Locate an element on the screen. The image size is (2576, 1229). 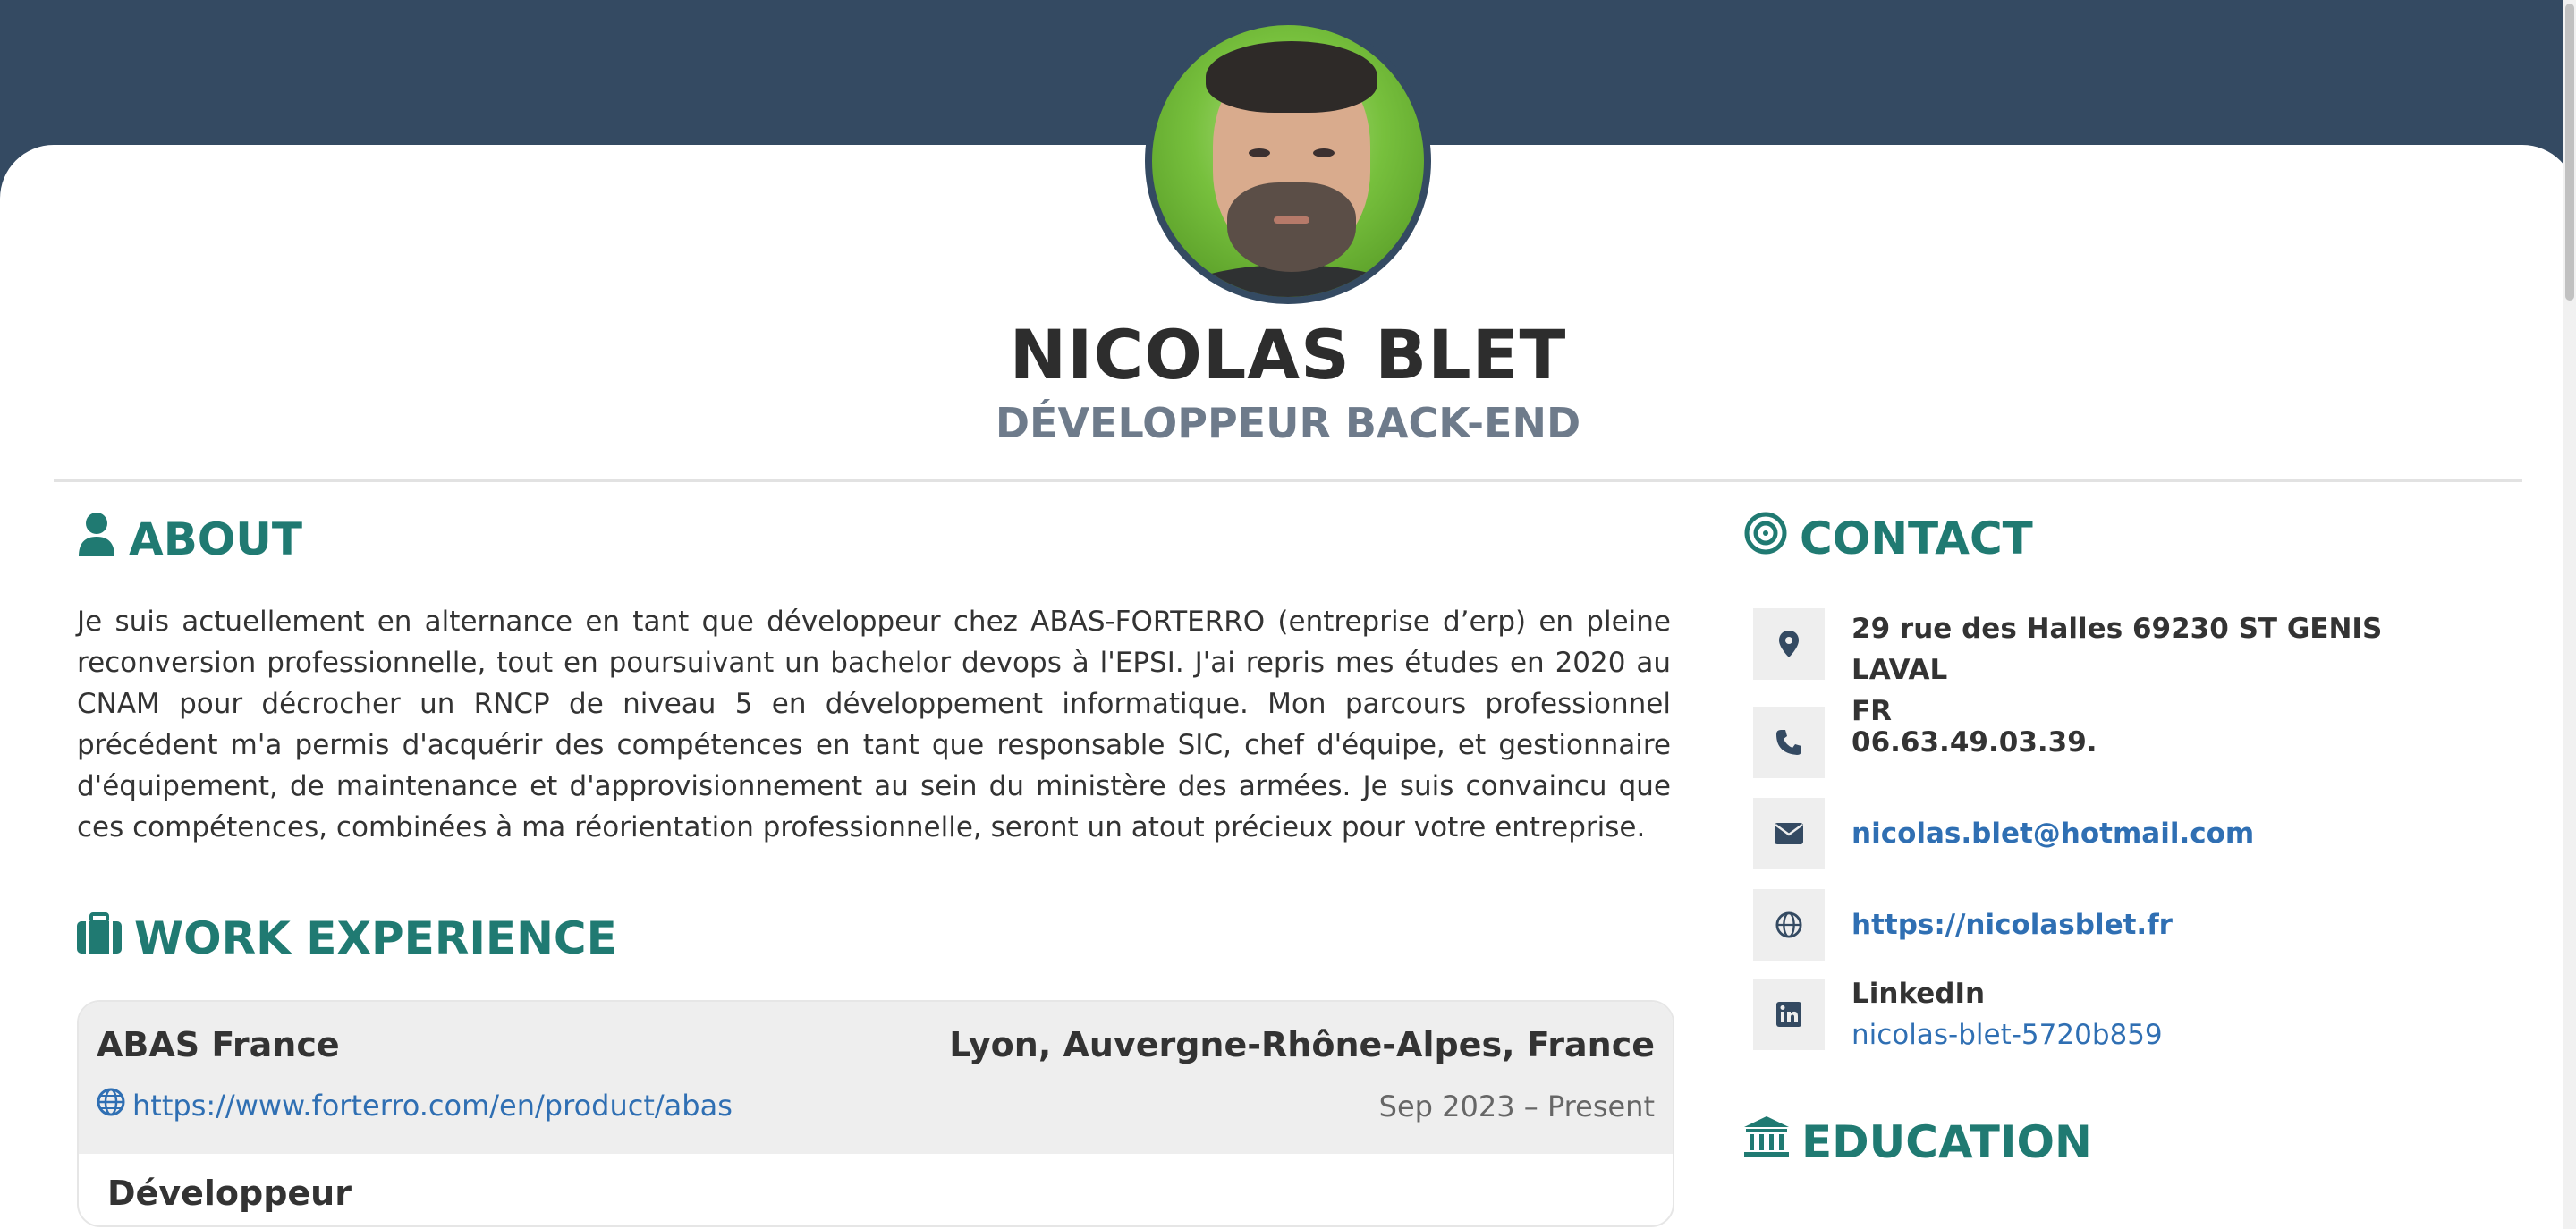
envelope-icon is located at coordinates (1789, 833).